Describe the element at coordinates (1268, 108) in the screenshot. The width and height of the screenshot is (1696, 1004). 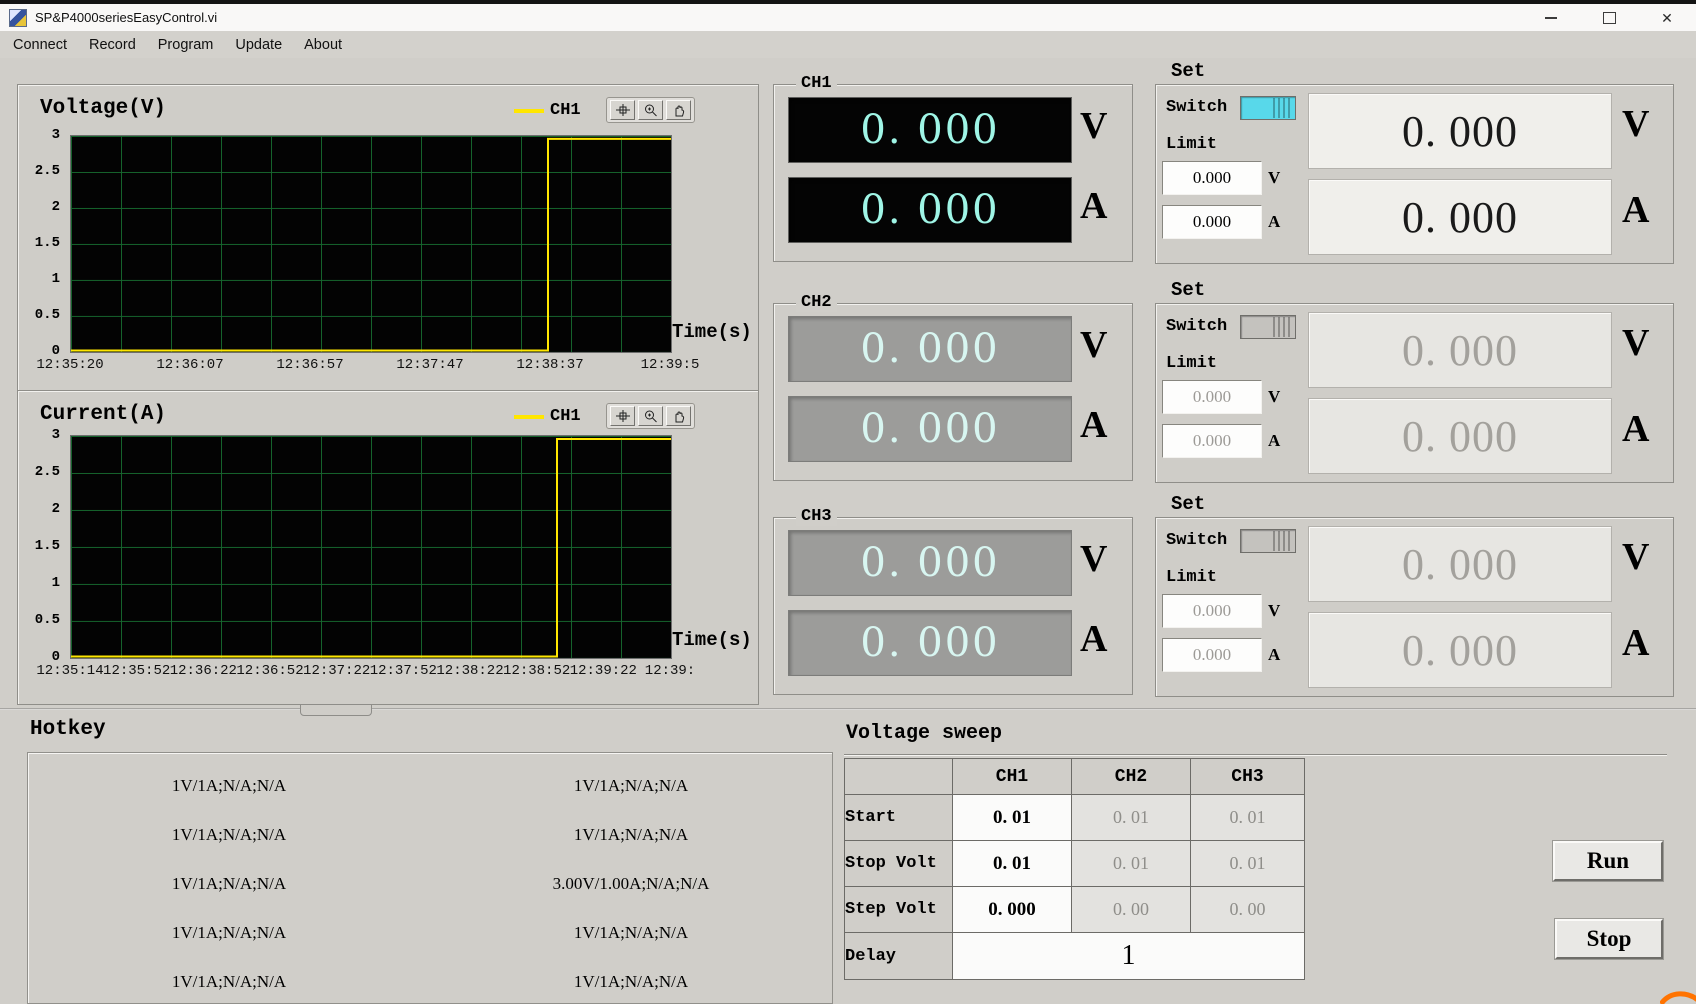
I see `ch1-switch-toggle` at that location.